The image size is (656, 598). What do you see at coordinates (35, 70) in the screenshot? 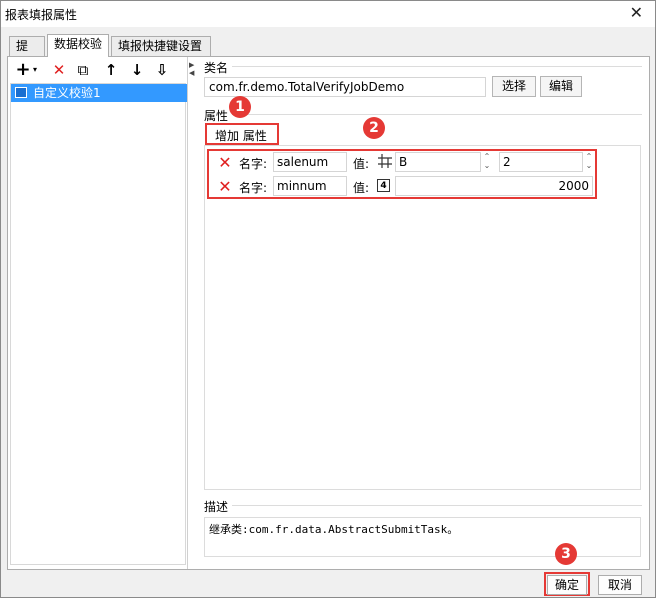
I see `add-dropdown-icon: ▾` at bounding box center [35, 70].